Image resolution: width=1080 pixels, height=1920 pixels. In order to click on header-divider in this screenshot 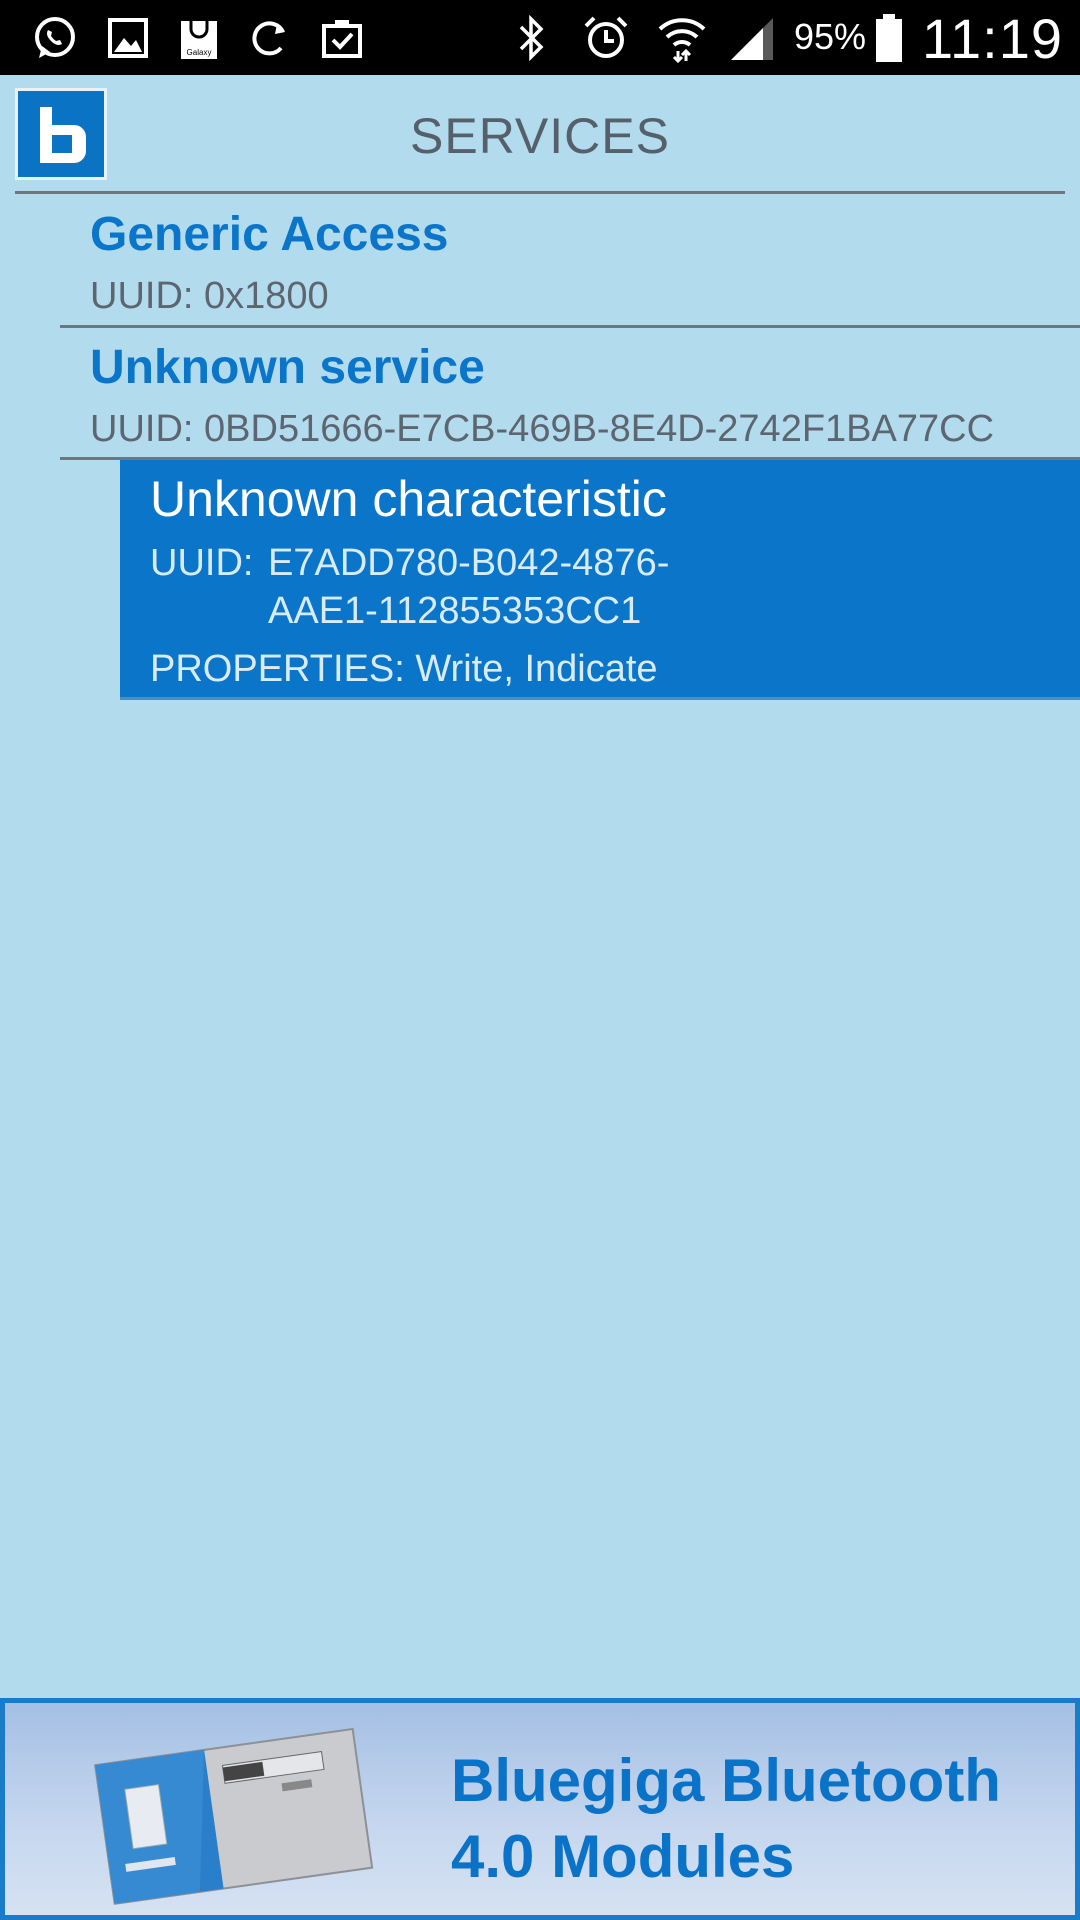, I will do `click(540, 192)`.